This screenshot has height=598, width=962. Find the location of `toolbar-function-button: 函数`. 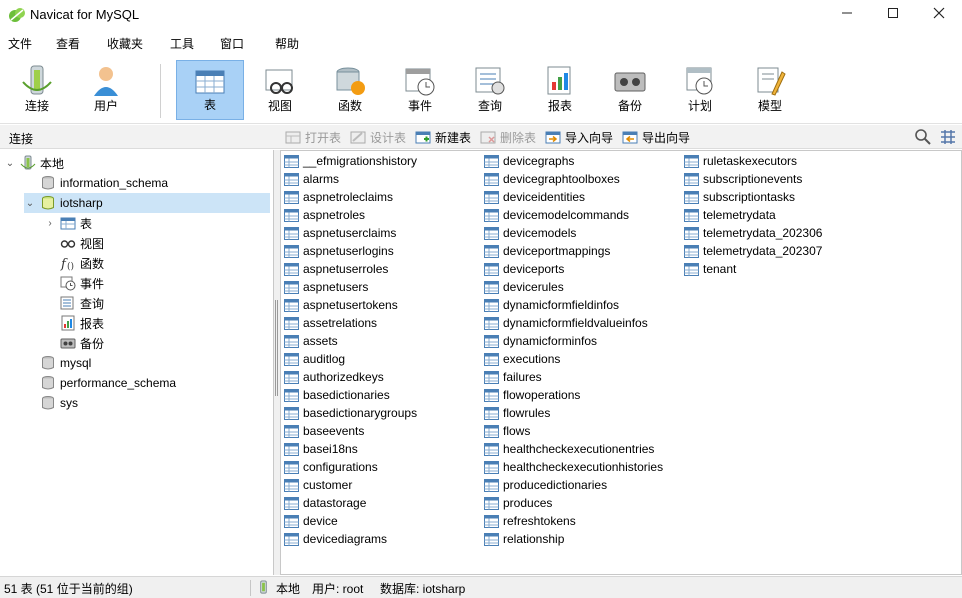

toolbar-function-button: 函数 is located at coordinates (350, 90).